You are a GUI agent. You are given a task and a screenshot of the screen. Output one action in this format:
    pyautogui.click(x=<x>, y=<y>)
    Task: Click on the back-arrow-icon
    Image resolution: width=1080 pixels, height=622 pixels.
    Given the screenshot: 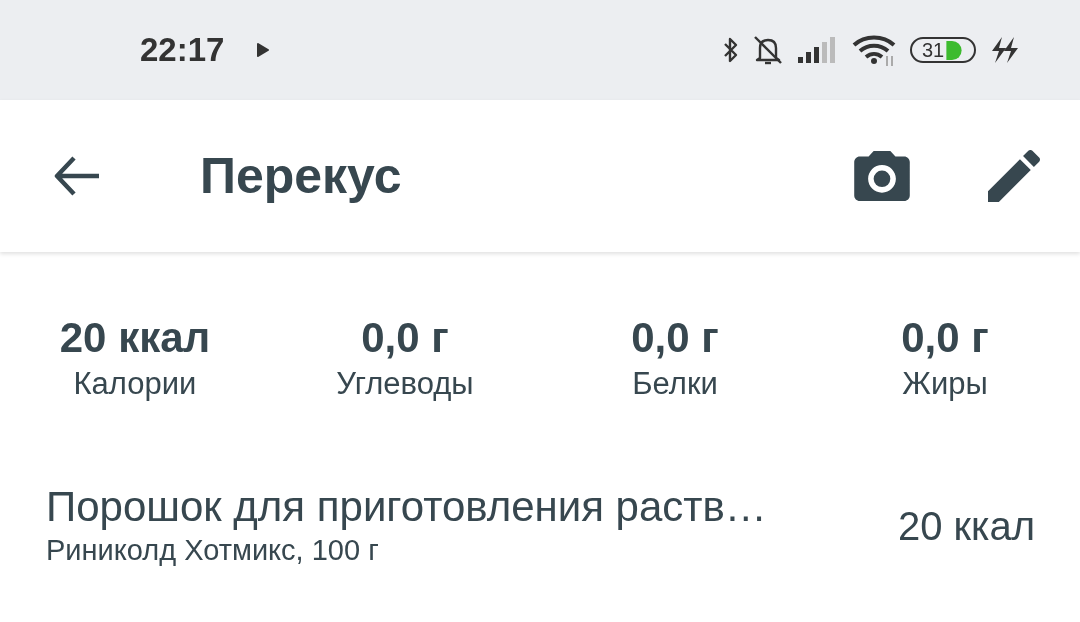 What is the action you would take?
    pyautogui.click(x=77, y=176)
    